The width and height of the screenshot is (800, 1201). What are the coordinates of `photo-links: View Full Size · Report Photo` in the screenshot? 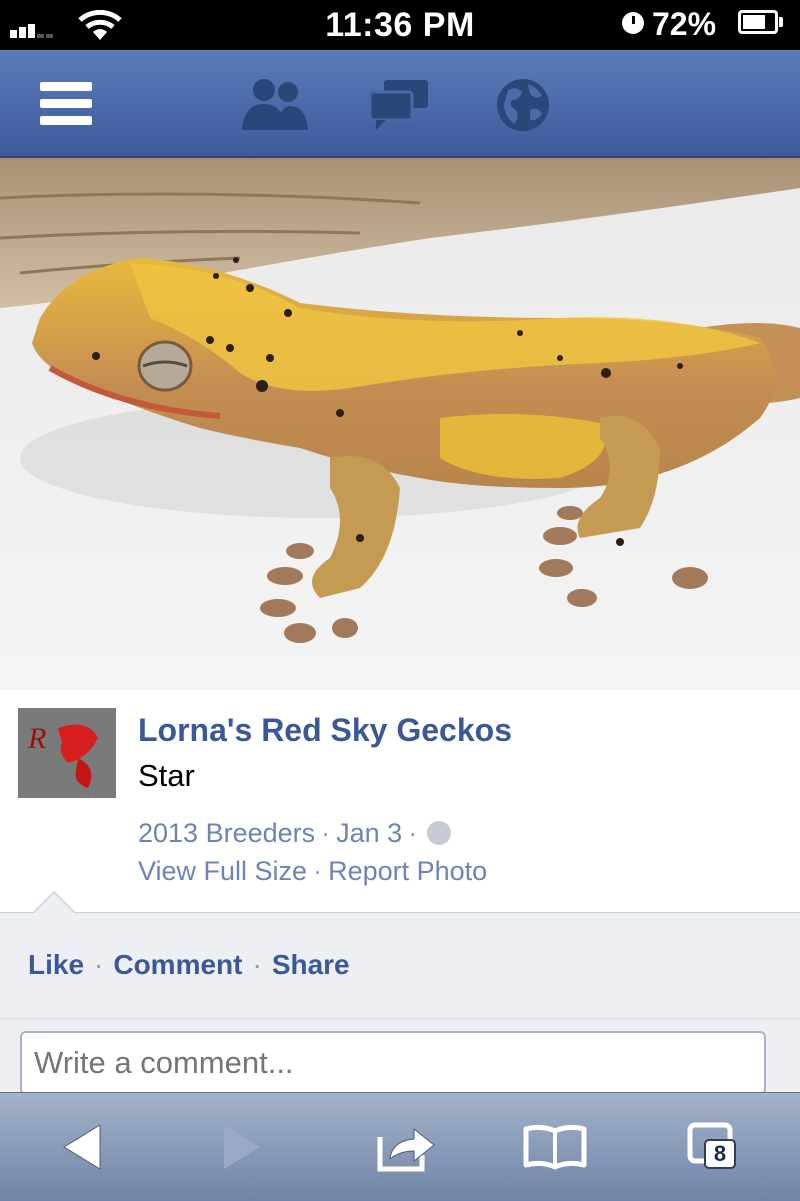 It's located at (312, 871).